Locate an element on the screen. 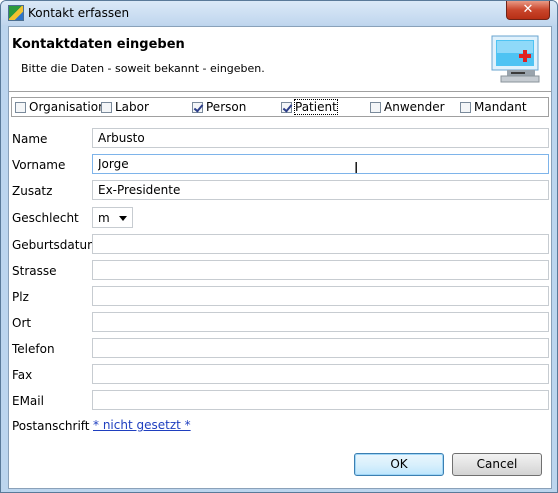 This screenshot has width=558, height=493. geburtsdatum-field is located at coordinates (320, 244).